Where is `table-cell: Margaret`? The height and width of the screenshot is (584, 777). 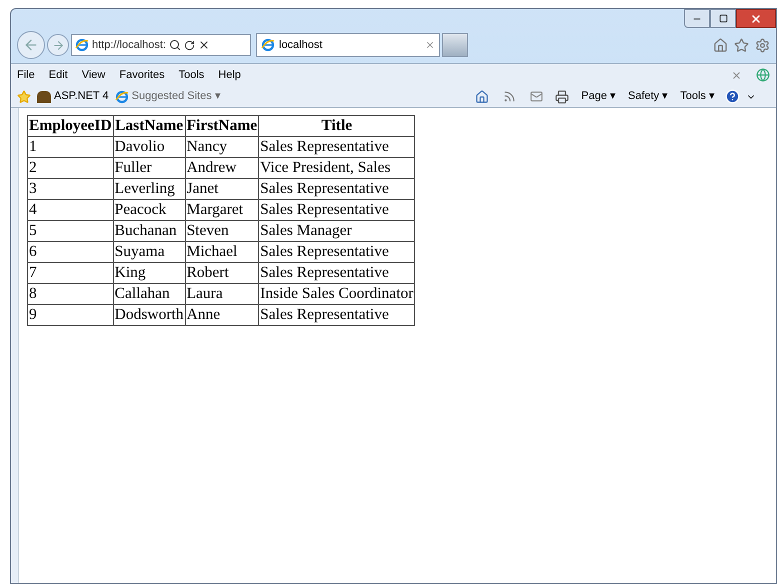
table-cell: Margaret is located at coordinates (222, 210).